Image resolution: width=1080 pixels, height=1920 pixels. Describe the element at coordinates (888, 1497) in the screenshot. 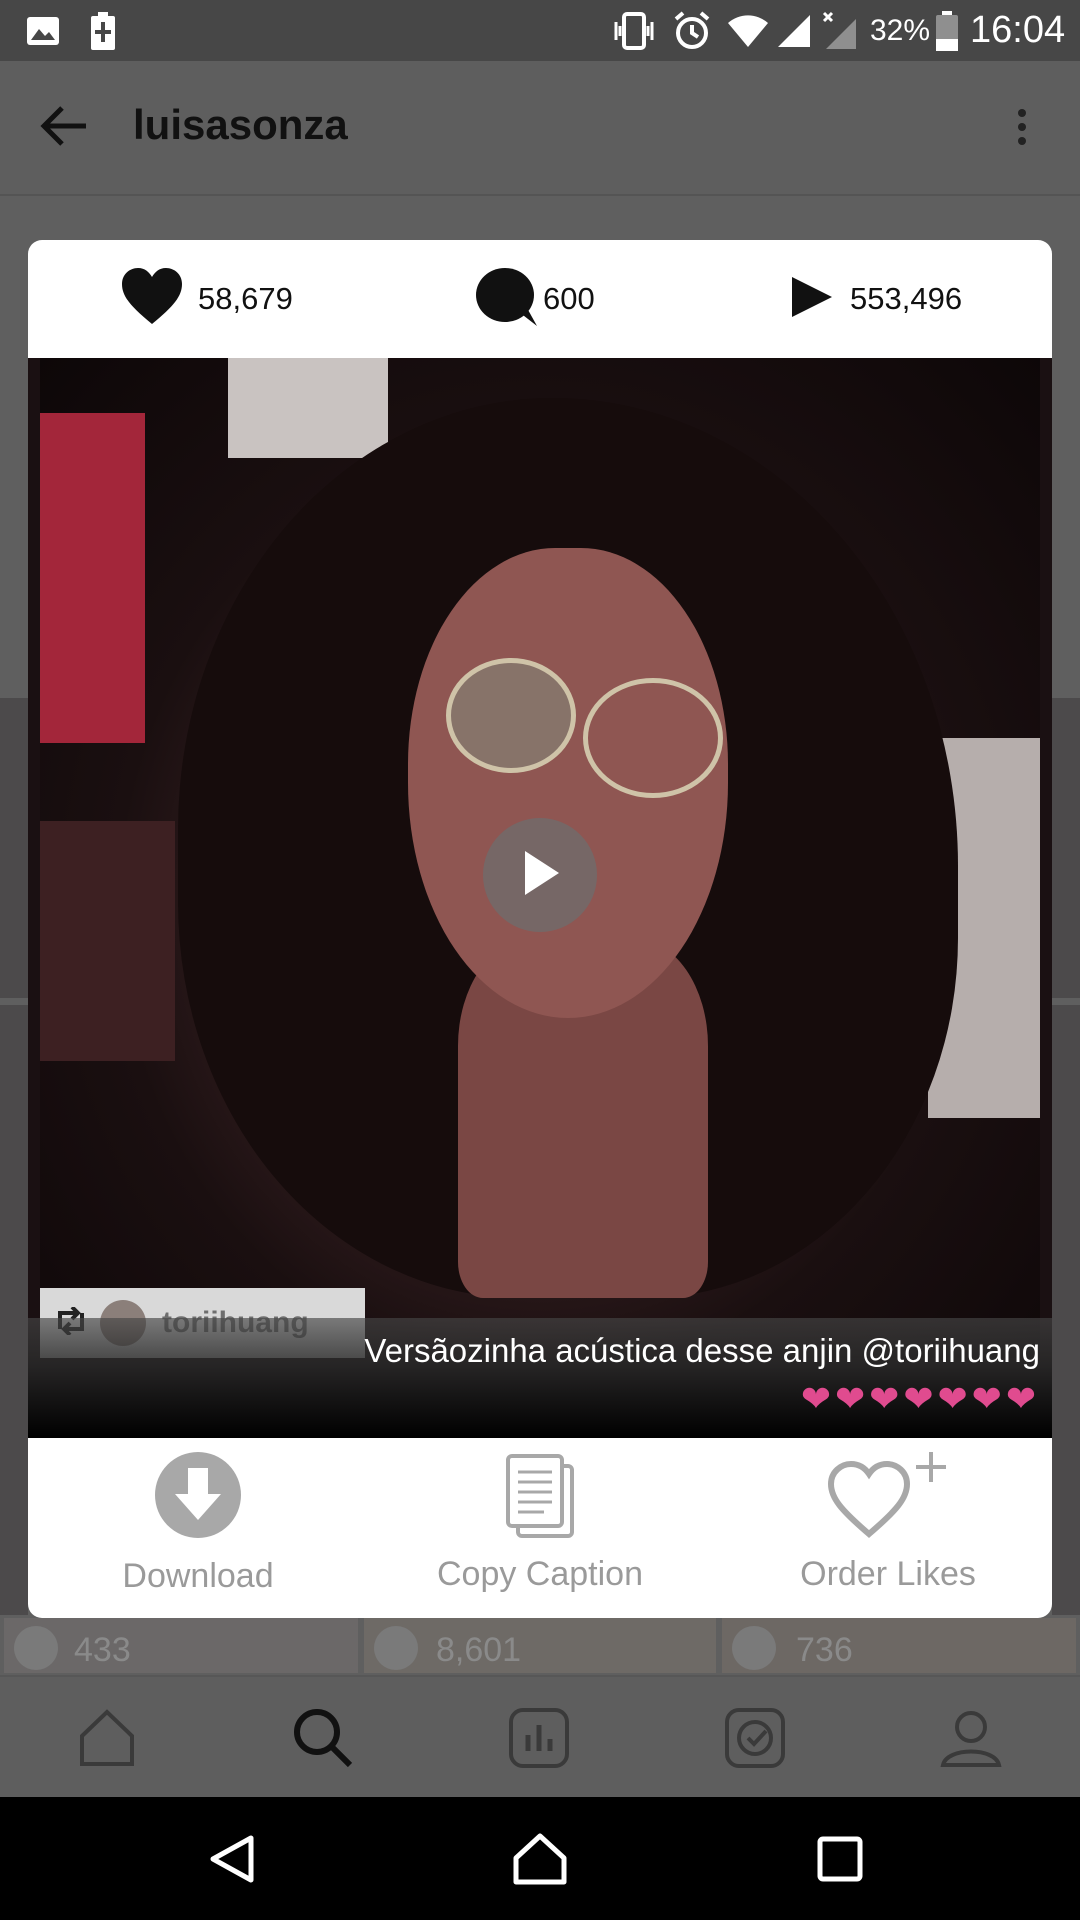

I see `heart-plus-icon` at that location.